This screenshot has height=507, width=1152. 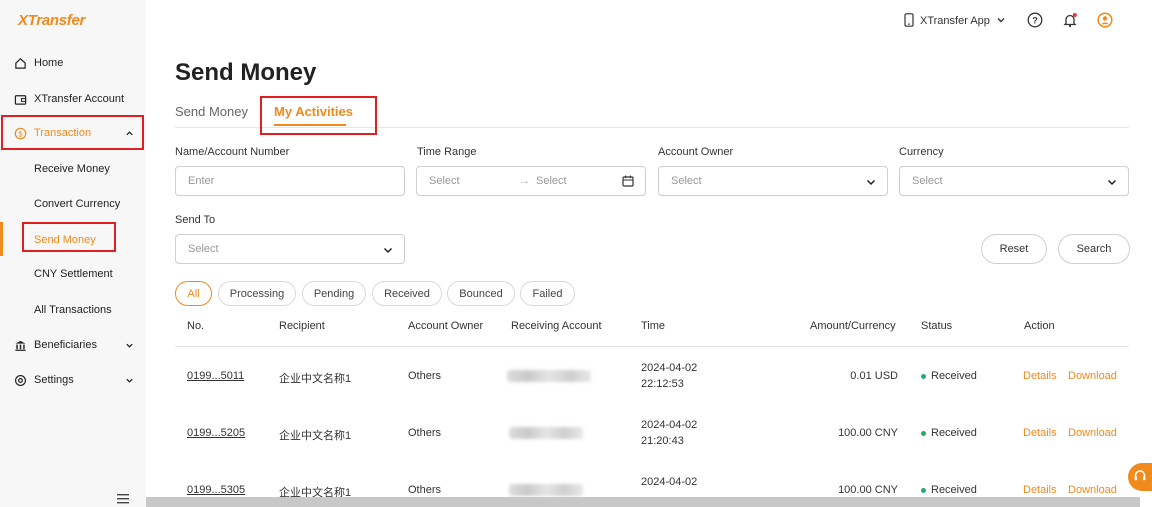 What do you see at coordinates (1094, 249) in the screenshot?
I see `search-button: Search` at bounding box center [1094, 249].